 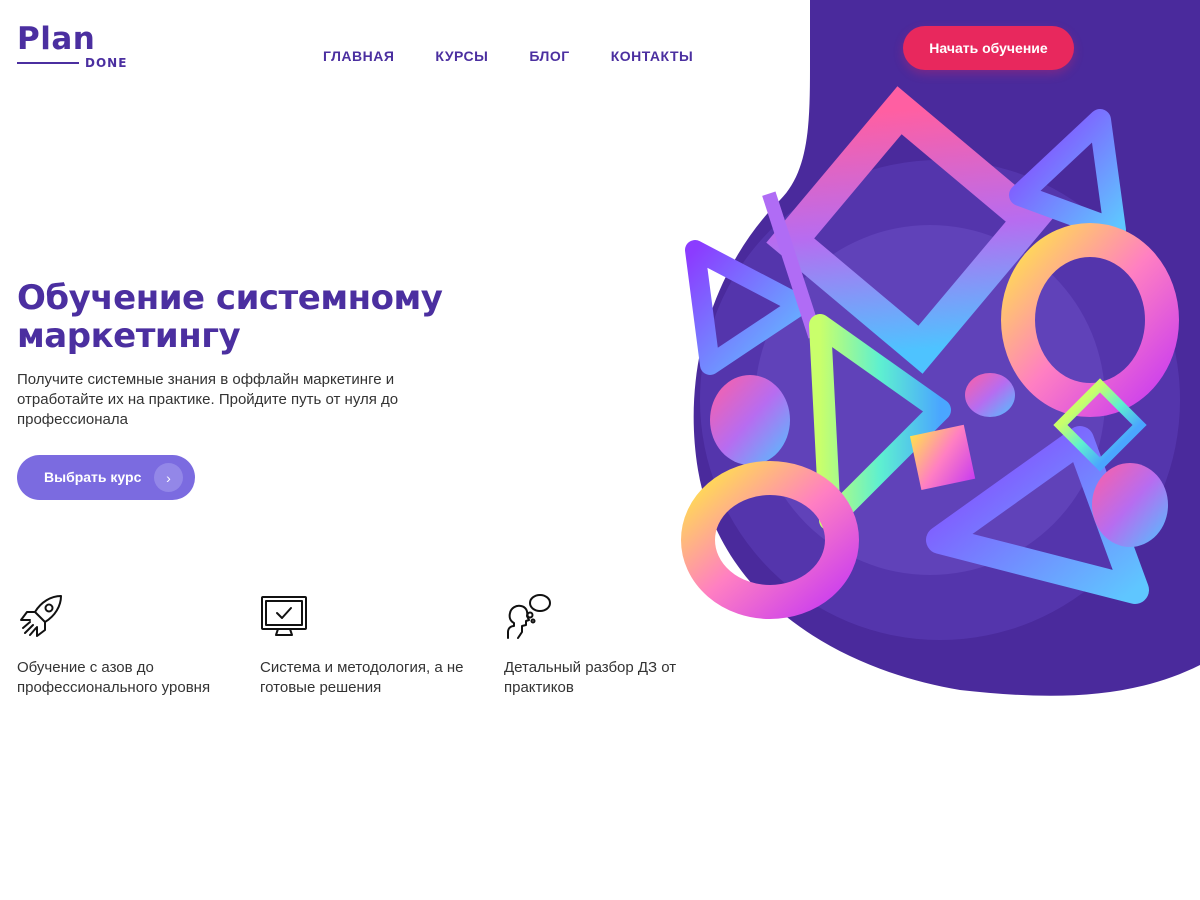 What do you see at coordinates (988, 48) in the screenshot?
I see `start-learning-button: Начать обучение` at bounding box center [988, 48].